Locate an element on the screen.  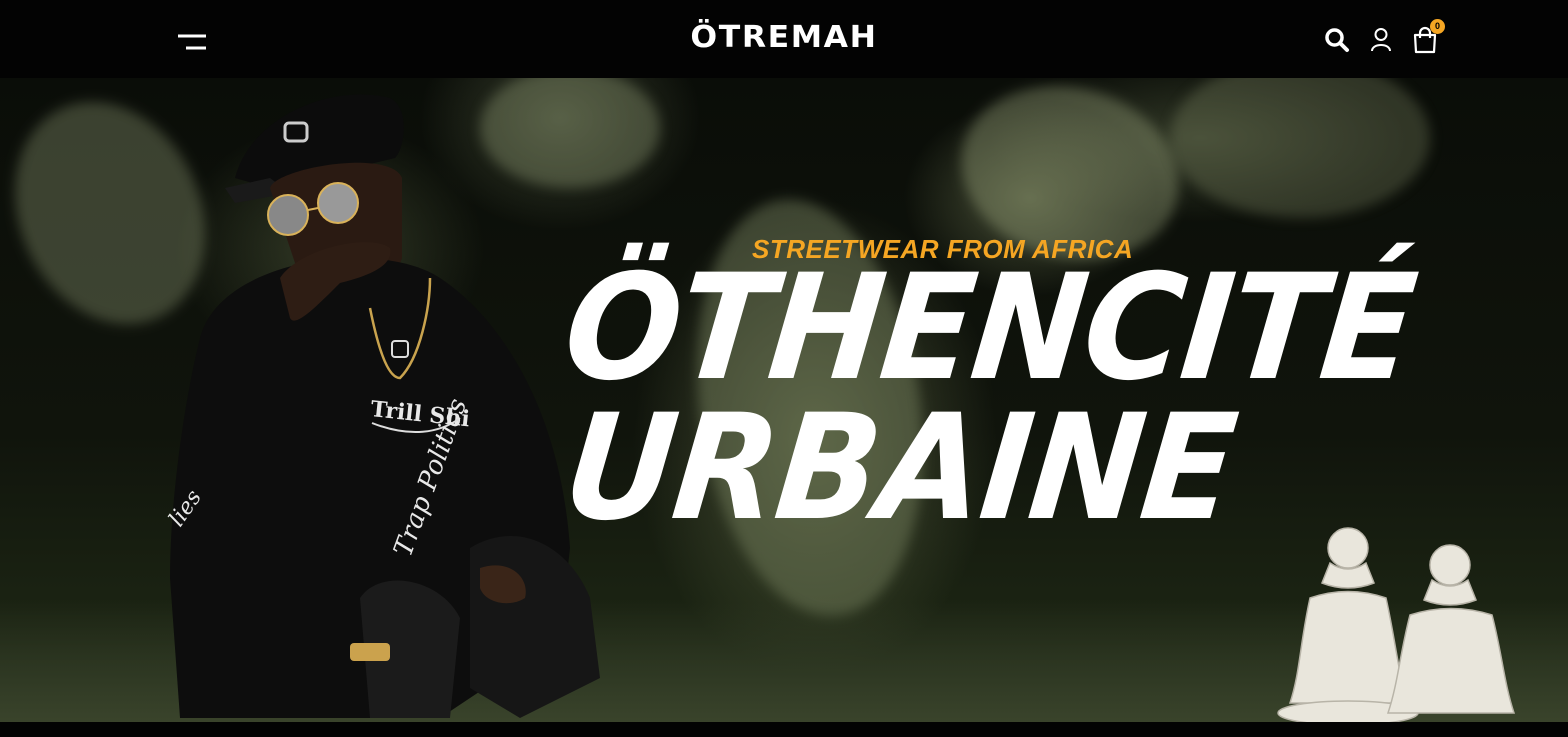
header-actions: 0 is located at coordinates (1384, 40).